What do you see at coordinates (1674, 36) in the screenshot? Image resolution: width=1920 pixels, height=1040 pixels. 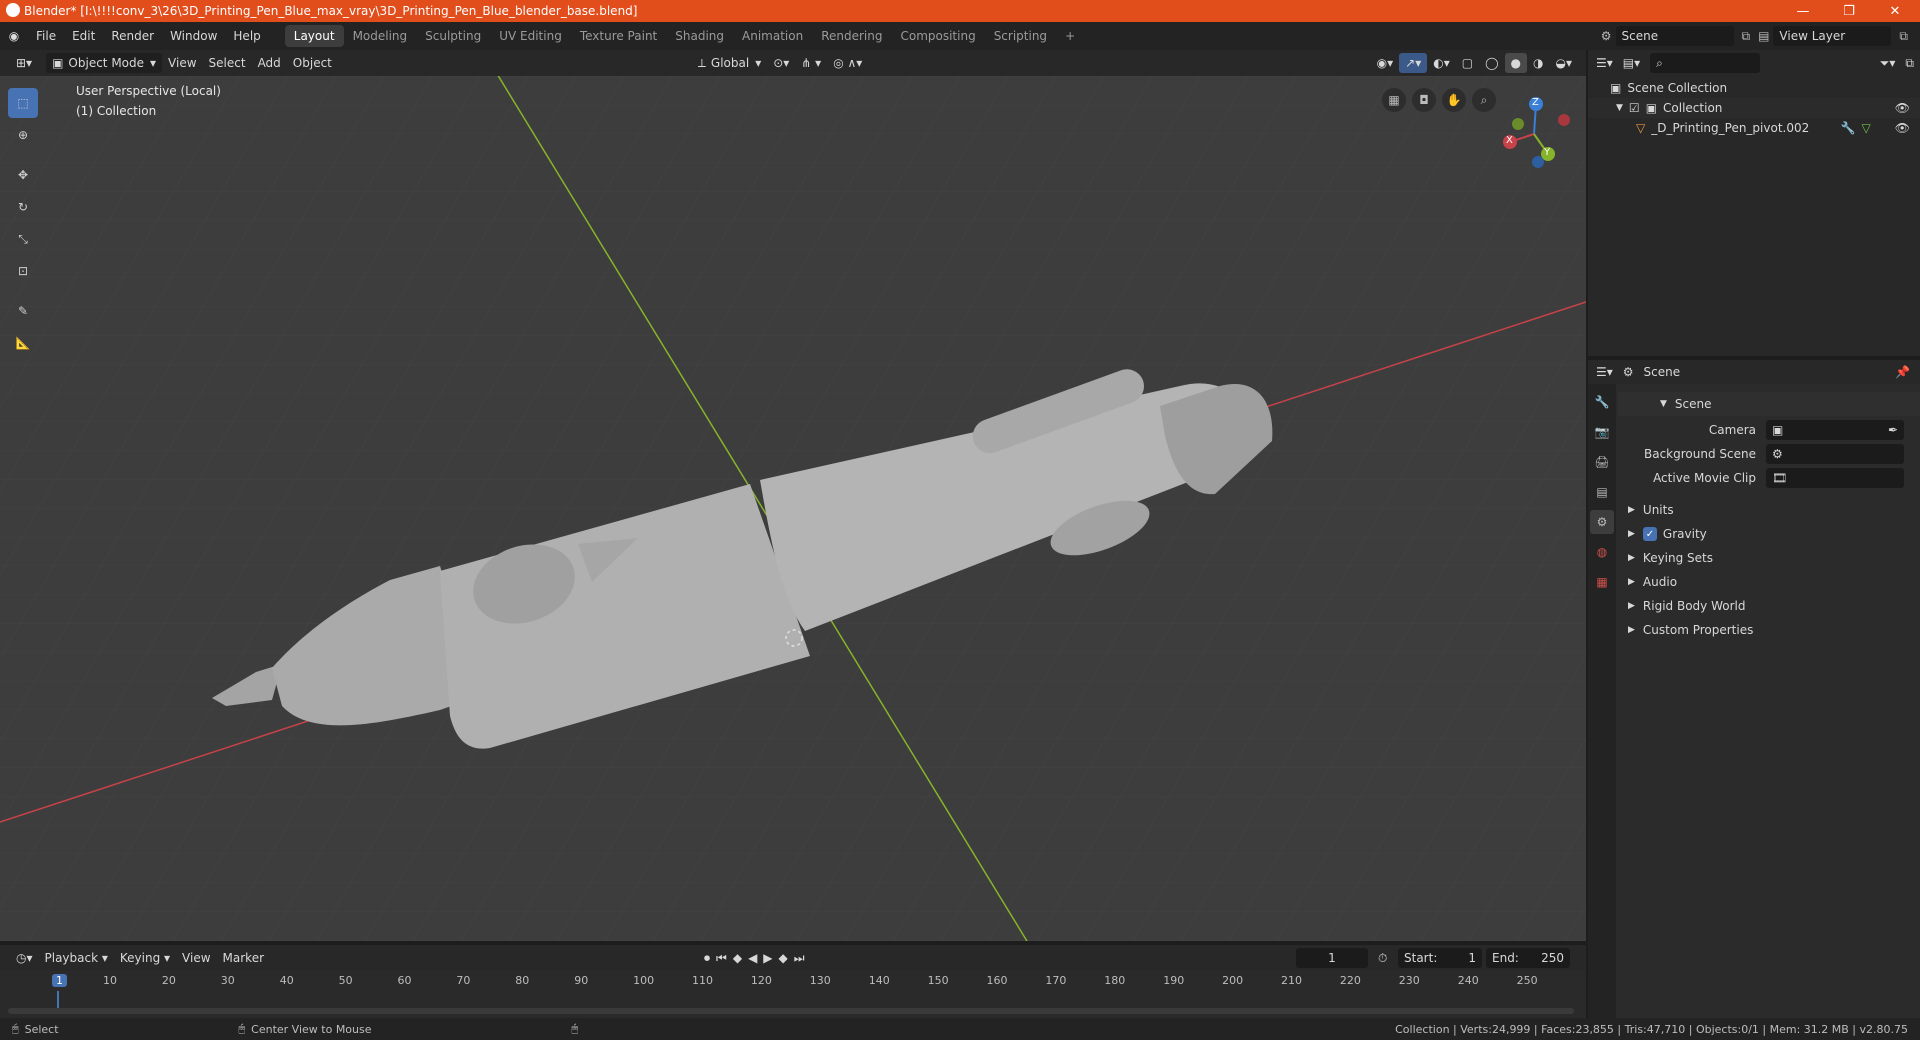 I see `scene-selector: Scene` at bounding box center [1674, 36].